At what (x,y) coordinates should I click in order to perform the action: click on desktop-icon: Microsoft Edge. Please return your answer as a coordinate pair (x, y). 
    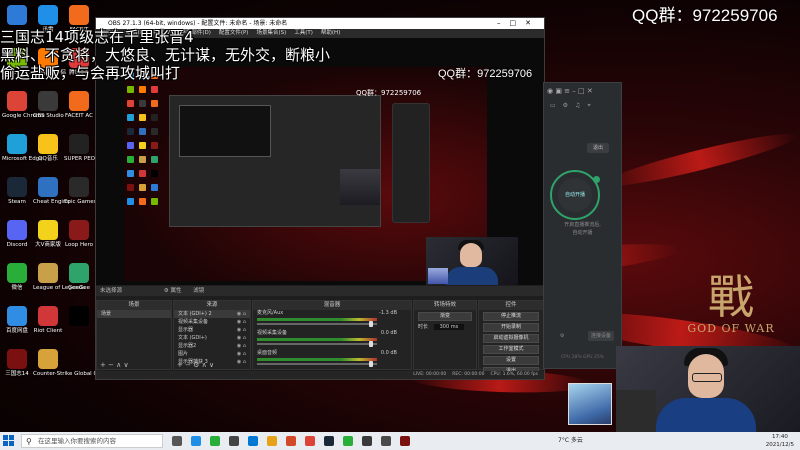
    Looking at the image, I should click on (22, 148).